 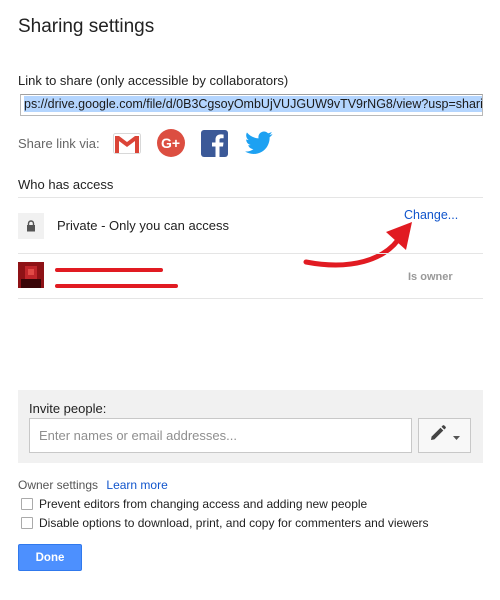 What do you see at coordinates (215, 143) in the screenshot?
I see `facebook-icon` at bounding box center [215, 143].